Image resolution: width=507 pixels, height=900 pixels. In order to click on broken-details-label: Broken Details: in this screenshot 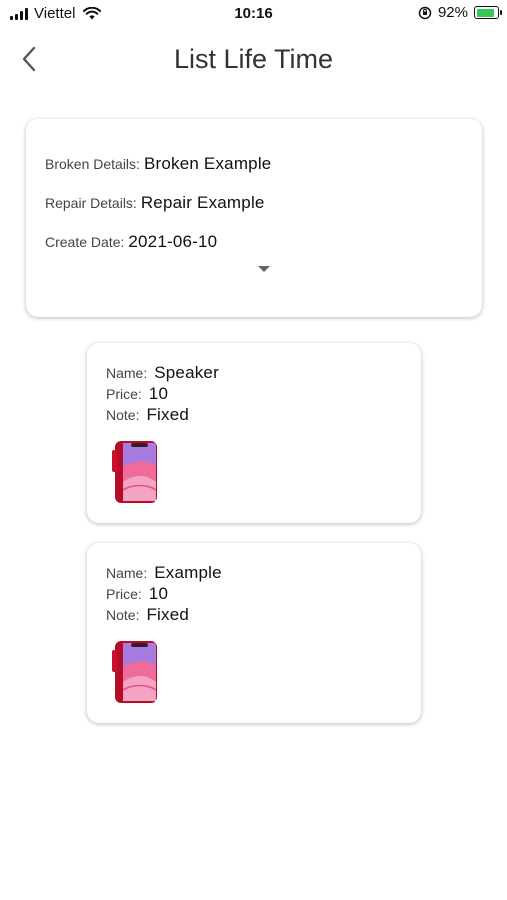, I will do `click(92, 164)`.